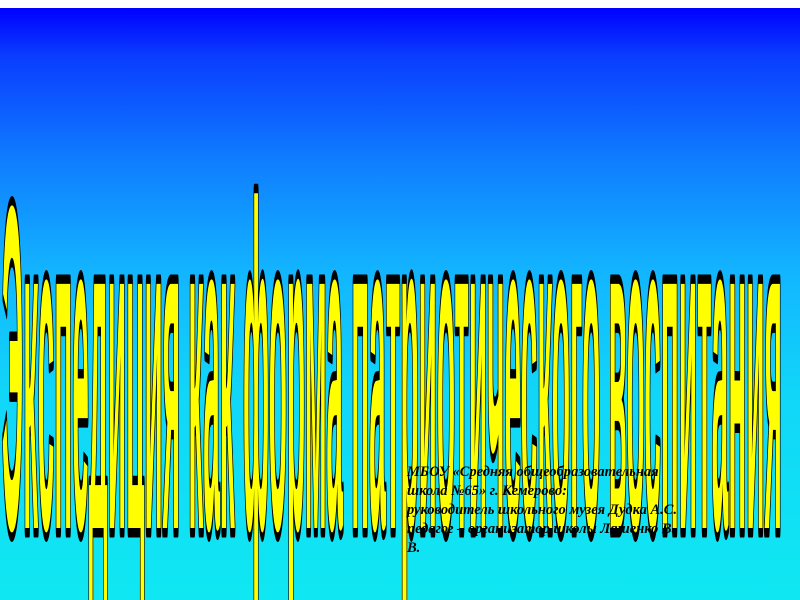 The image size is (800, 600). I want to click on caption-line: руководитель школьного музея Дудка А.С., so click(542, 510).